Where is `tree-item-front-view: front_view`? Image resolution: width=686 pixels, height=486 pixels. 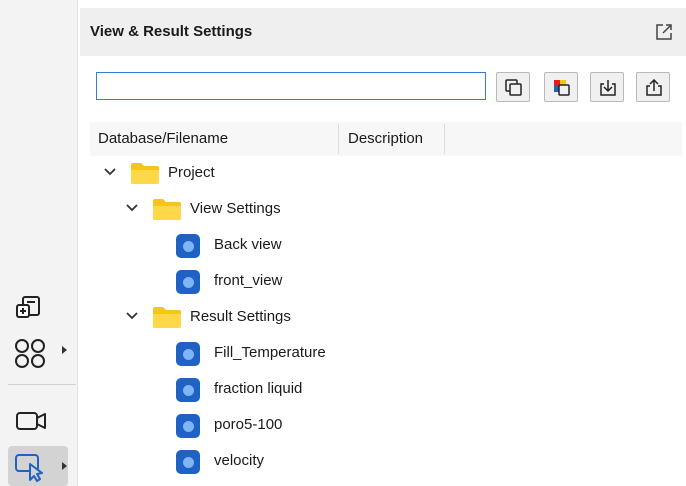 tree-item-front-view: front_view is located at coordinates (380, 281).